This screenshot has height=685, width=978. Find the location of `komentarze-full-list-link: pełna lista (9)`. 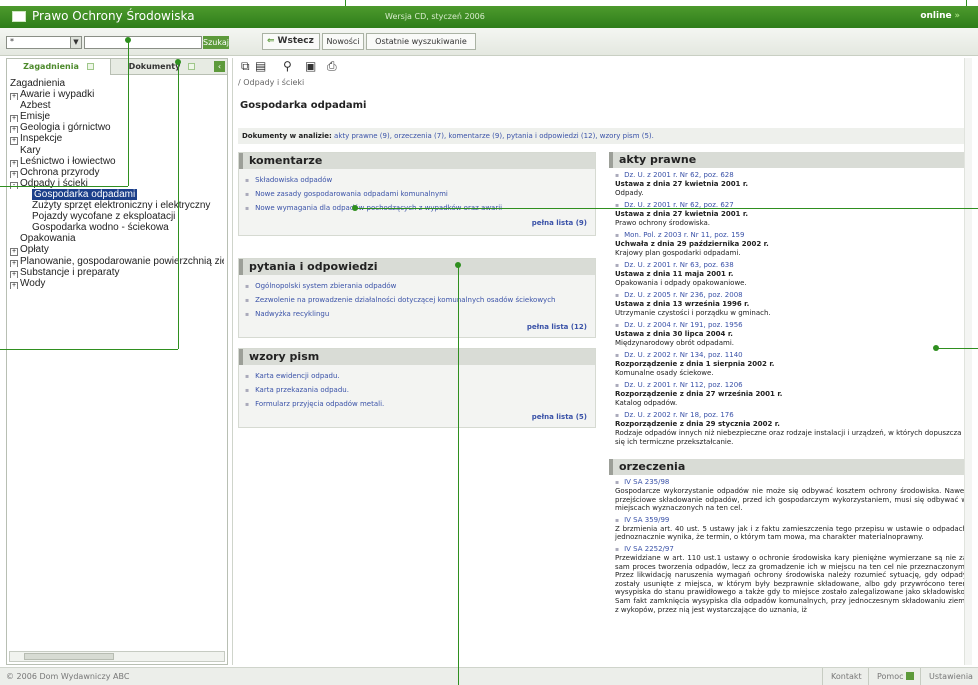

komentarze-full-list-link: pełna lista (9) is located at coordinates (559, 223).